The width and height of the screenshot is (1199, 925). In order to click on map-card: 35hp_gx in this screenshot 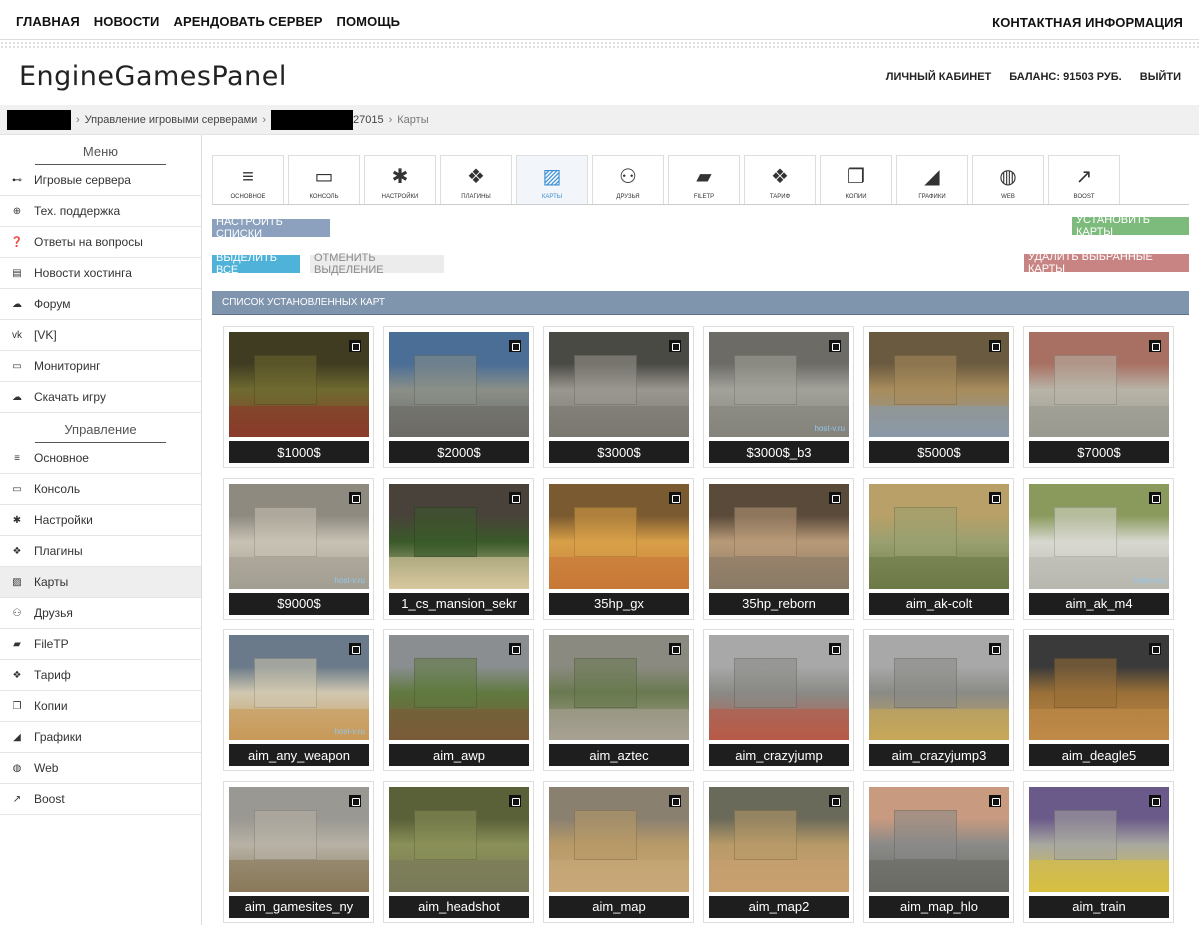, I will do `click(618, 548)`.